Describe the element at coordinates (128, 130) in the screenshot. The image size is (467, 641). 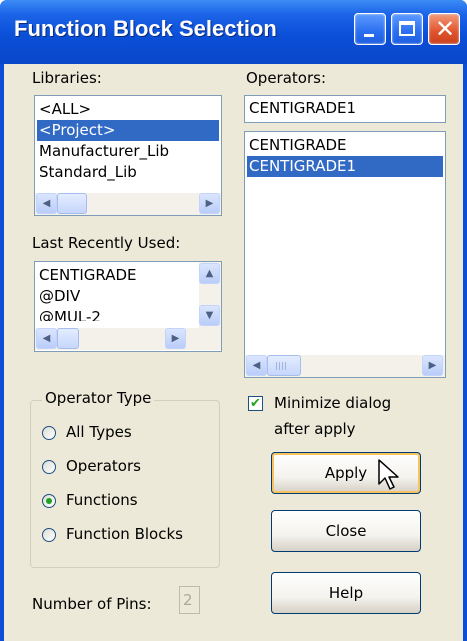
I see `list-item: <Project>` at that location.